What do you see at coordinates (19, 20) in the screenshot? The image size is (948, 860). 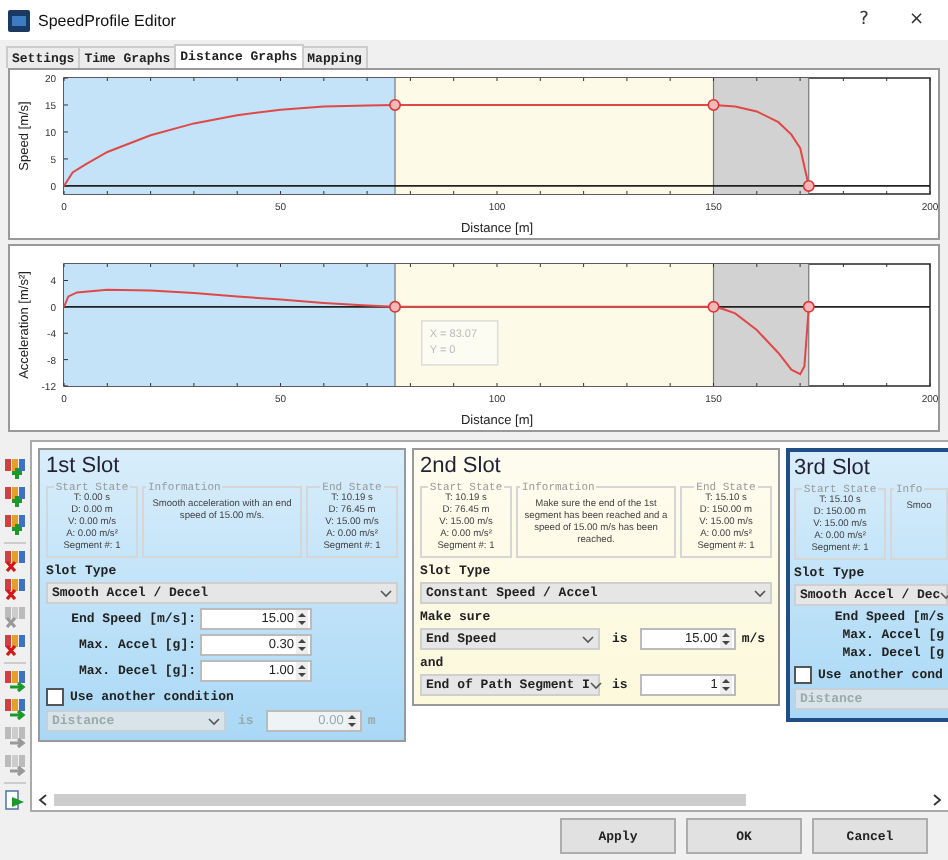 I see `app-icon` at bounding box center [19, 20].